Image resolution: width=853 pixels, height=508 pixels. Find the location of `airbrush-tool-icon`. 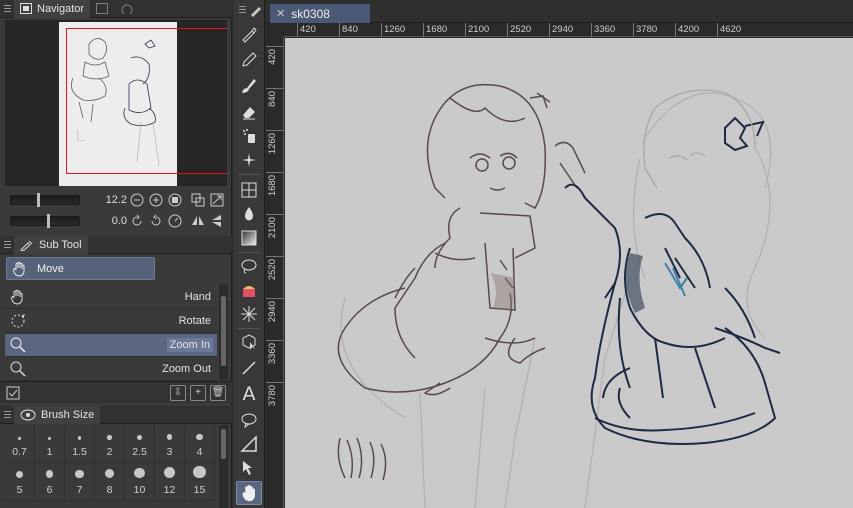

airbrush-tool-icon is located at coordinates (249, 136).